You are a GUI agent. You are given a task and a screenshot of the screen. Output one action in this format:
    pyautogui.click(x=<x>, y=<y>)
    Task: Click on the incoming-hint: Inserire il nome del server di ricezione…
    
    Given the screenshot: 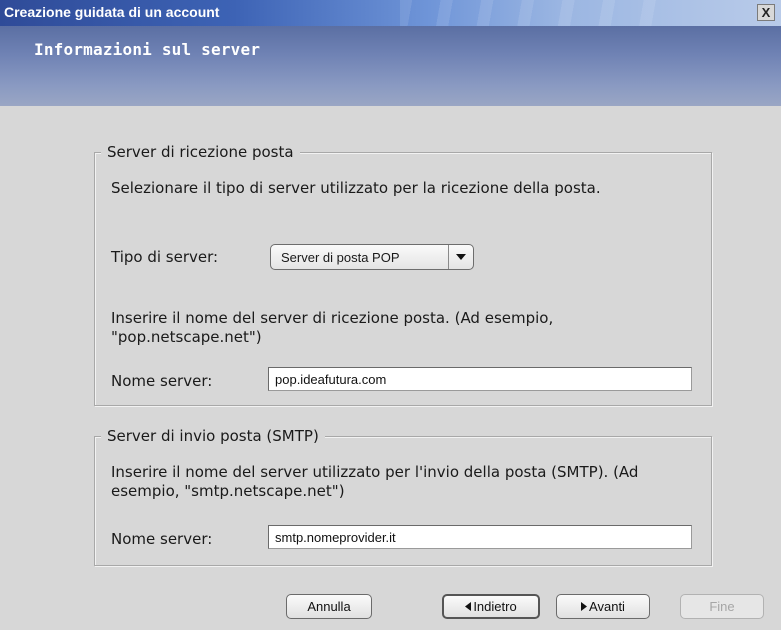 What is the action you would take?
    pyautogui.click(x=332, y=327)
    